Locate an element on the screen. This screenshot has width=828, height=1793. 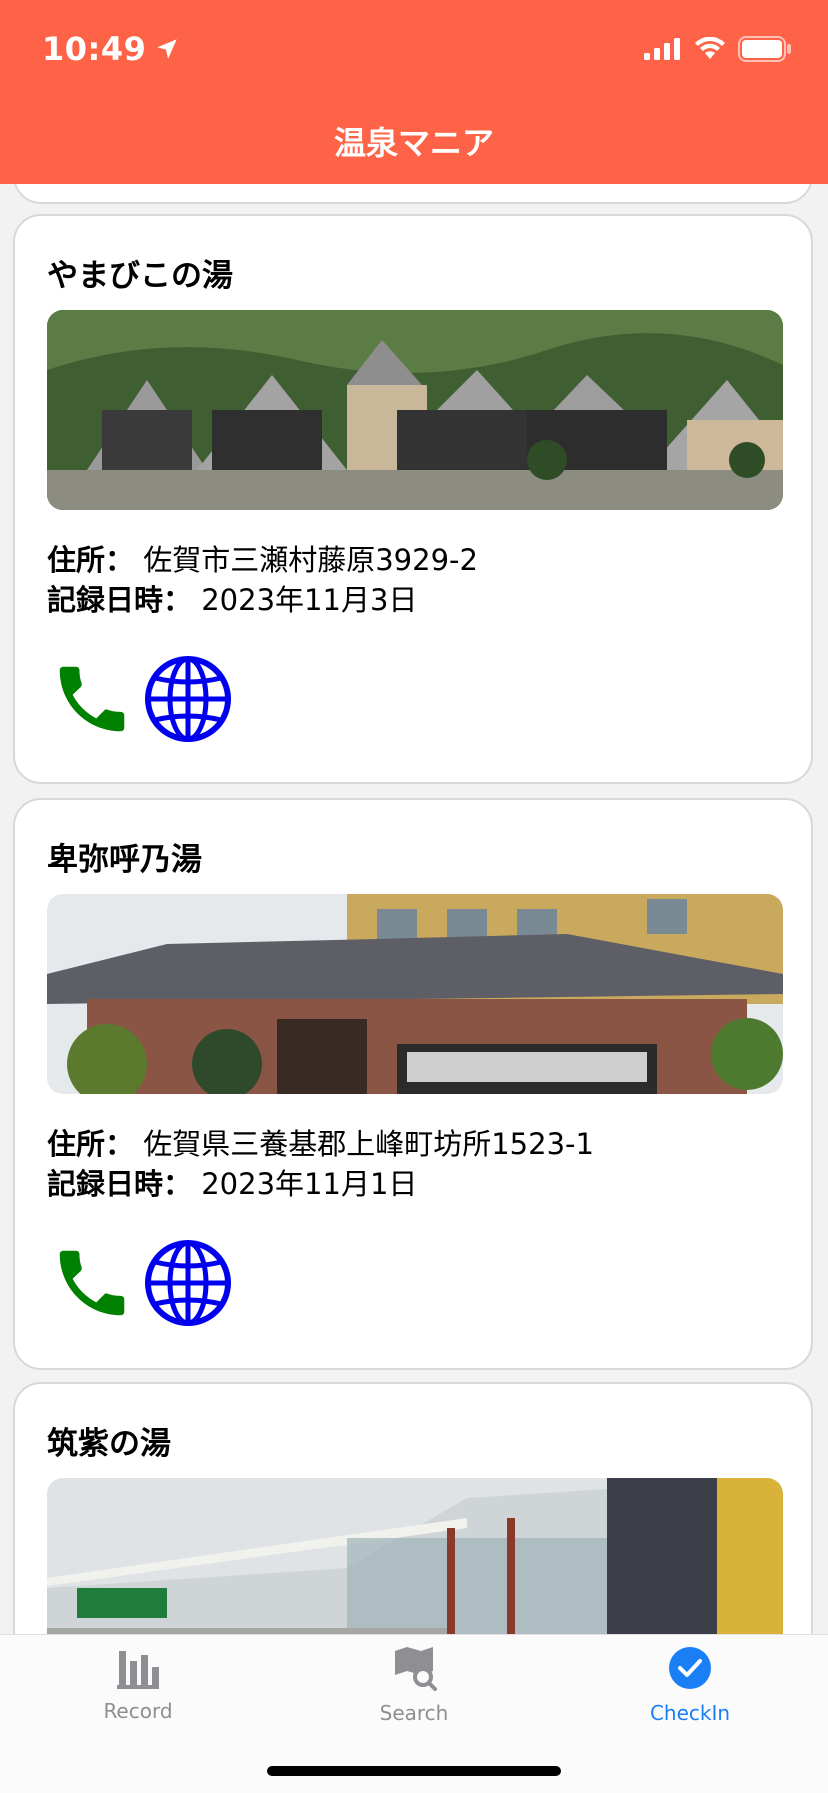
signal-icon is located at coordinates (662, 49).